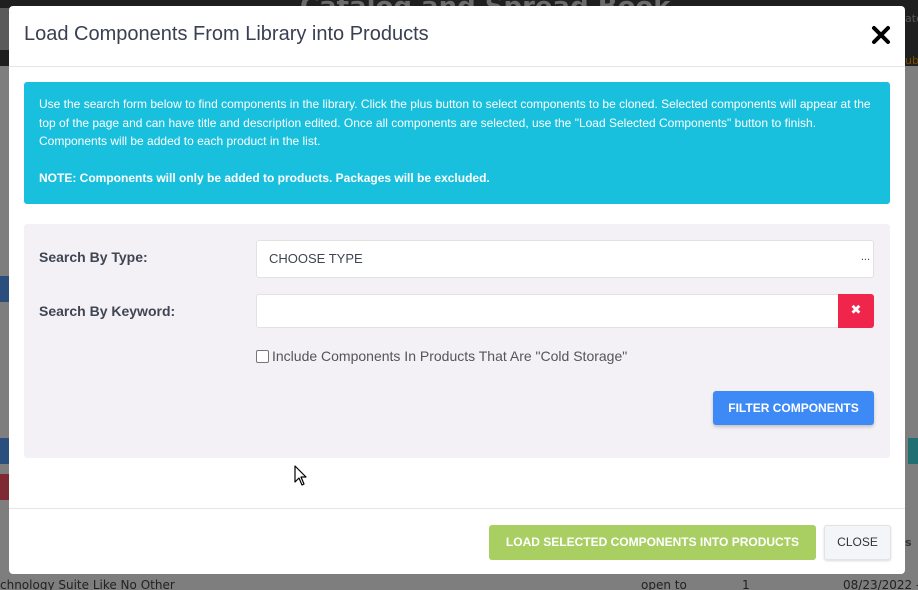 This screenshot has width=918, height=590. Describe the element at coordinates (911, 60) in the screenshot. I see `background-right-label-2: ub` at that location.